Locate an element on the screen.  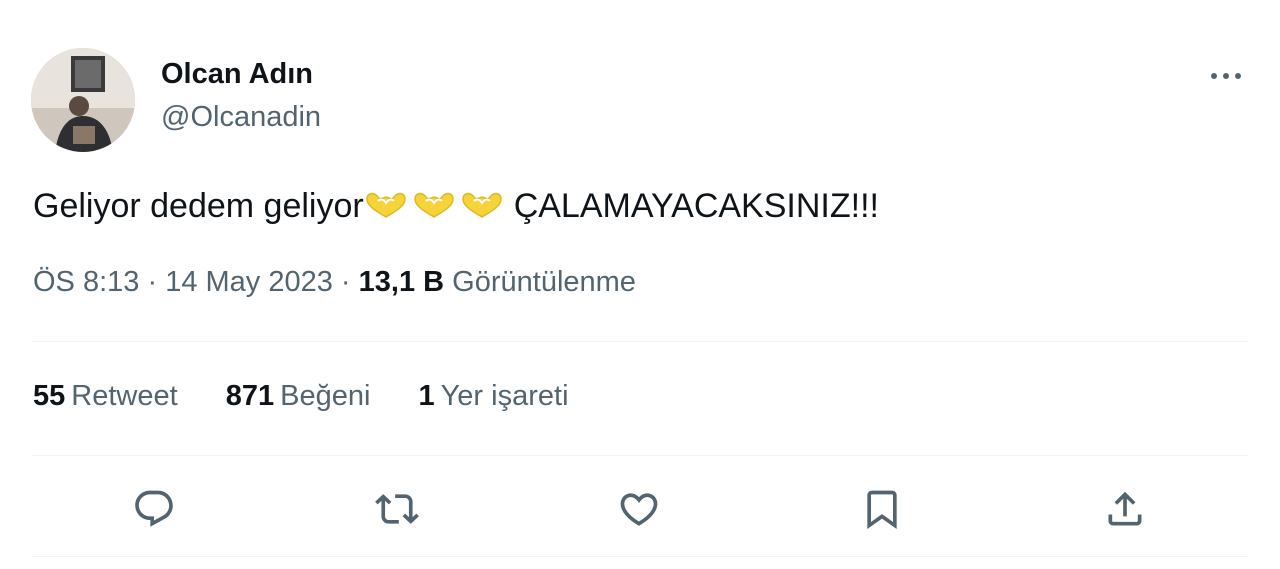
reply-button is located at coordinates (154, 509).